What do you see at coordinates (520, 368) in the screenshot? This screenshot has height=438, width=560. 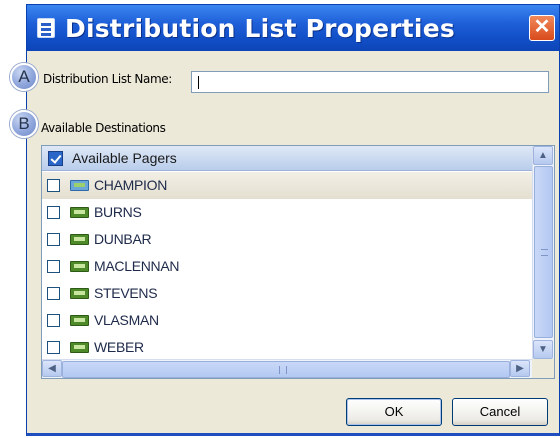 I see `scroll-right-button: ▶` at bounding box center [520, 368].